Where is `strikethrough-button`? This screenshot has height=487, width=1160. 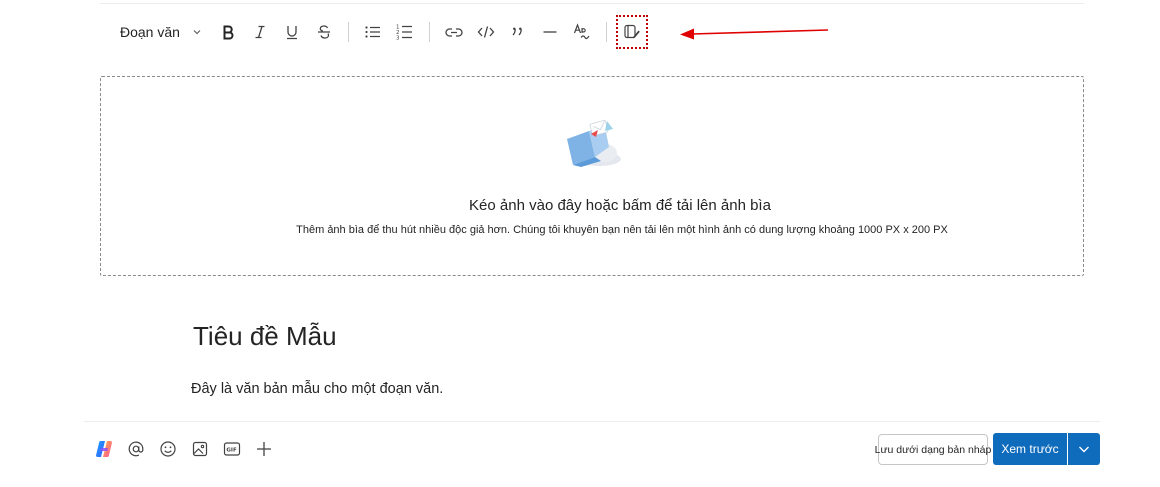 strikethrough-button is located at coordinates (324, 32).